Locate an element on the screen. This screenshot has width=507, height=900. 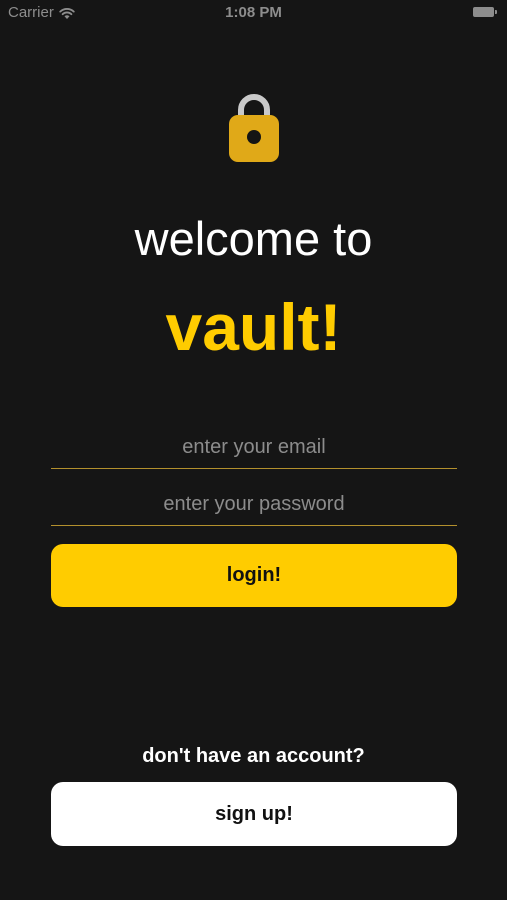
signup-prompt: don't have an account? is located at coordinates (253, 756).